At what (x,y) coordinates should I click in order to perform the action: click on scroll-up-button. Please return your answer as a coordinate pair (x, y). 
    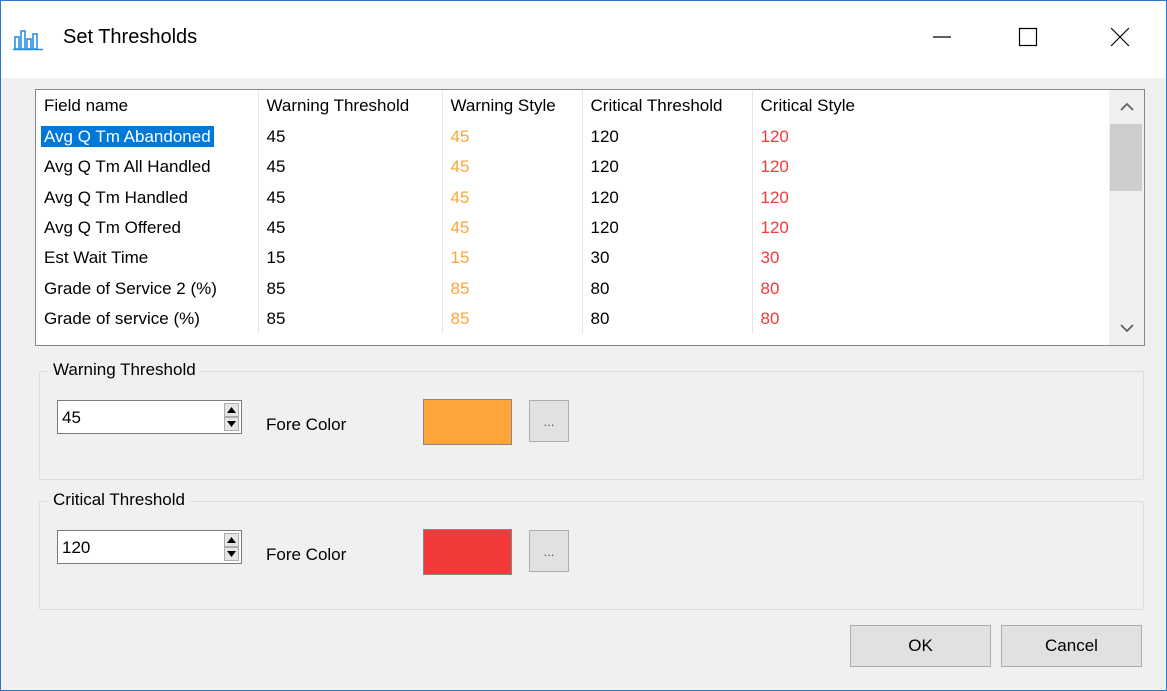
    Looking at the image, I should click on (1126, 107).